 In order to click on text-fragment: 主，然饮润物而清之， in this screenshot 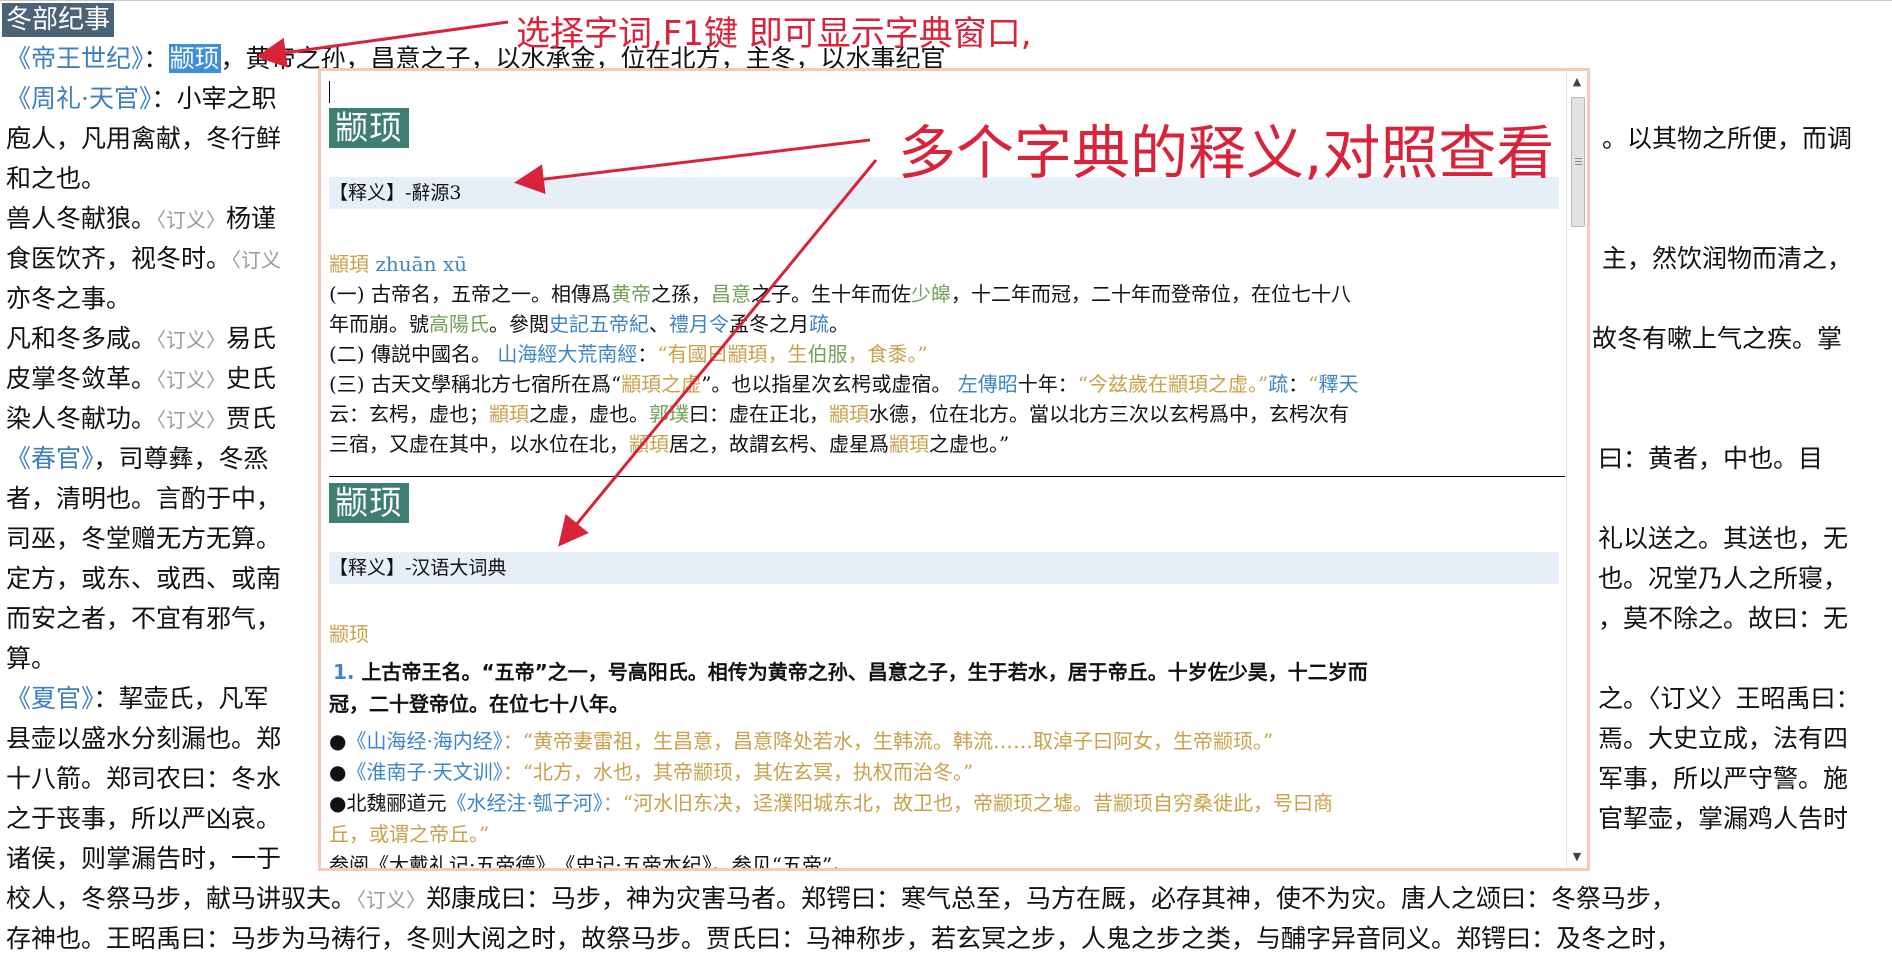, I will do `click(1727, 258)`.